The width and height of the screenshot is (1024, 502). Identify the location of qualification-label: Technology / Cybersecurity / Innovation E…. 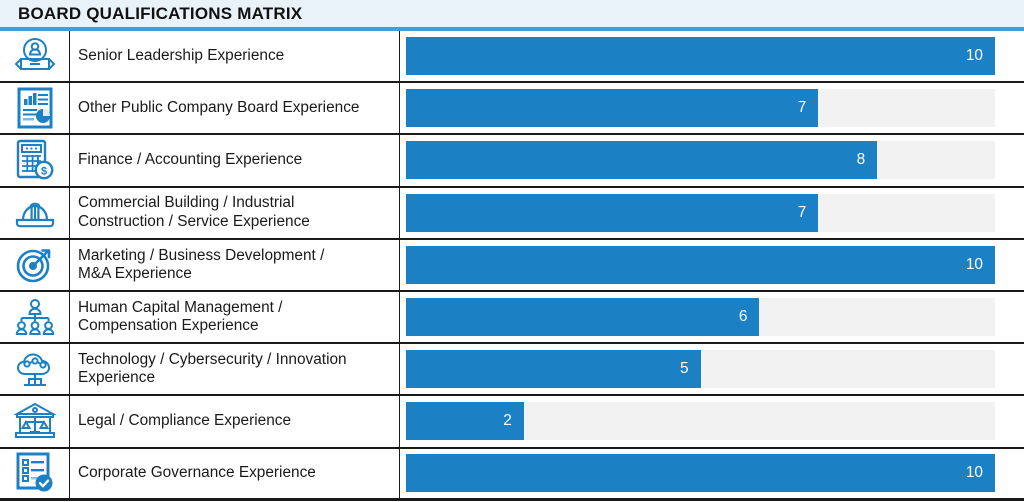
(212, 369).